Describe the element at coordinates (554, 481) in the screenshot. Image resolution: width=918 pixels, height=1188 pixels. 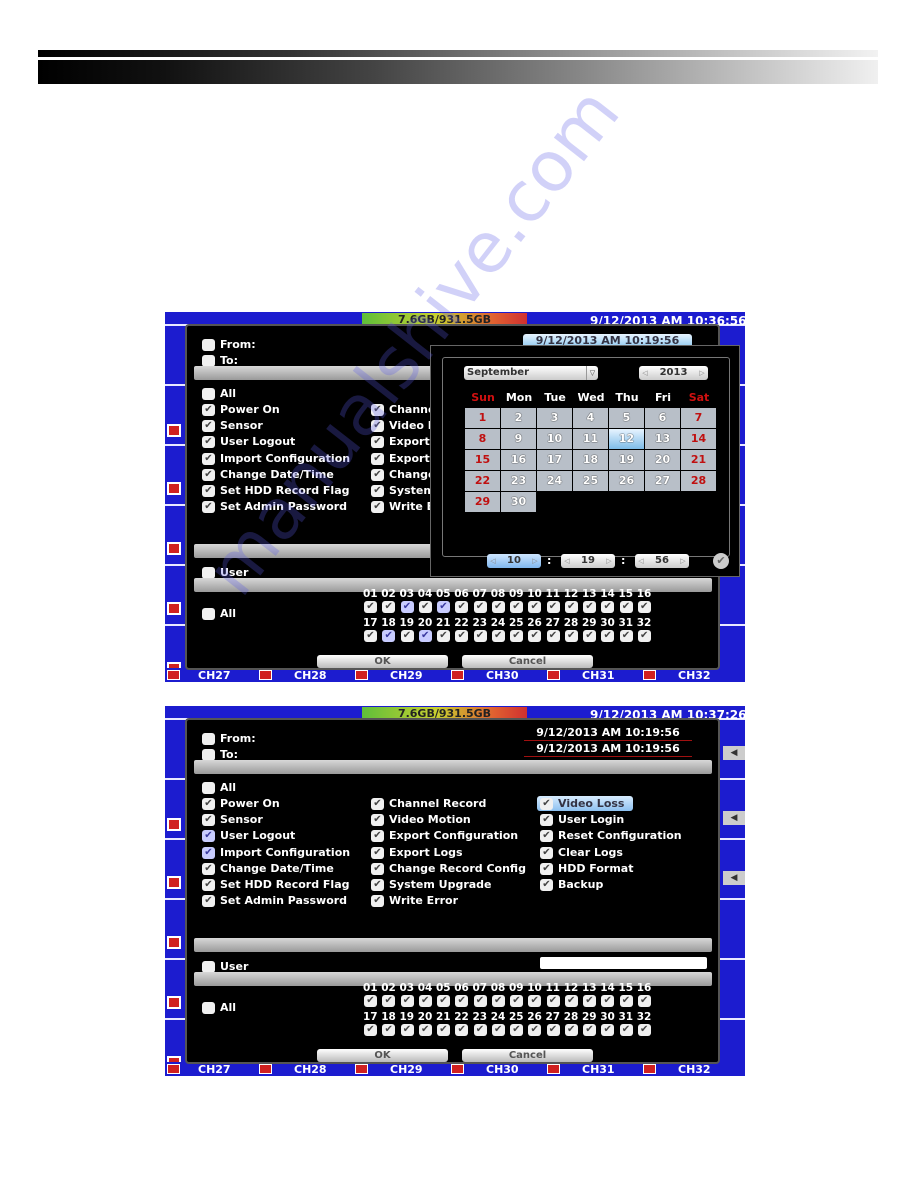
I see `calendar-day: 24` at that location.